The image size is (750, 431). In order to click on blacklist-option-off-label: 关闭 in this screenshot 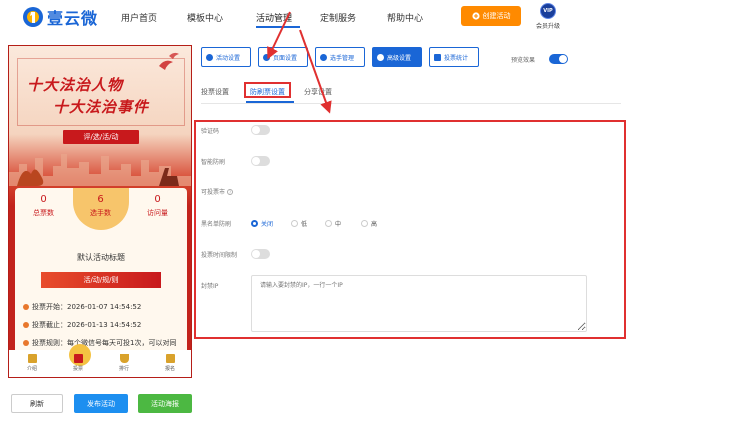, I will do `click(267, 224)`.